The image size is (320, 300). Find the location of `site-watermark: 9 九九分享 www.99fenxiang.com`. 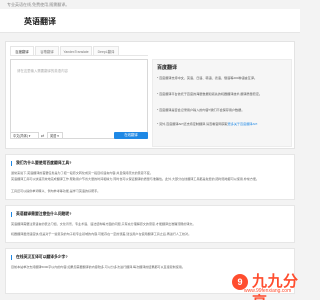

site-watermark: 9 九九分享 www.99fenxiang.com is located at coordinates (266, 285).